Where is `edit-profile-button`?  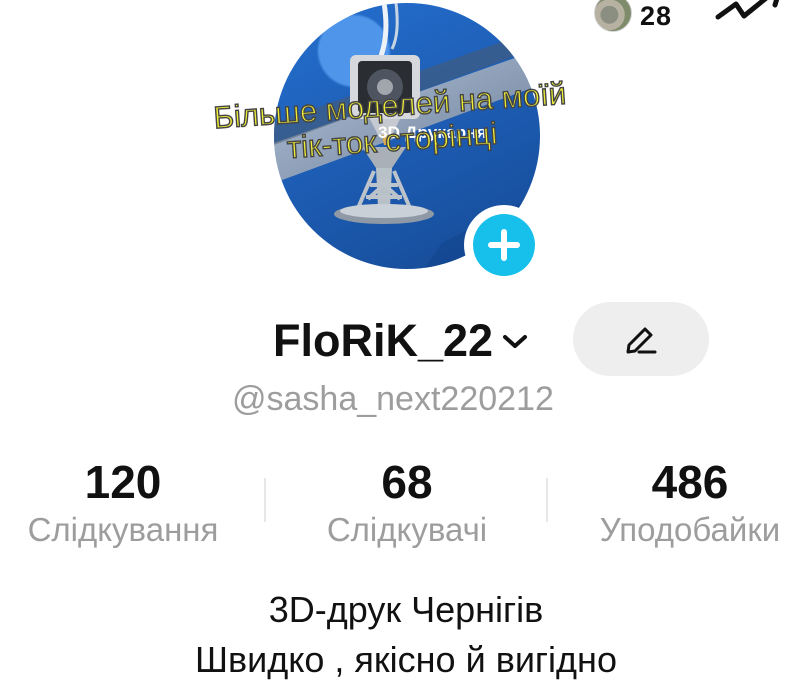
edit-profile-button is located at coordinates (641, 339).